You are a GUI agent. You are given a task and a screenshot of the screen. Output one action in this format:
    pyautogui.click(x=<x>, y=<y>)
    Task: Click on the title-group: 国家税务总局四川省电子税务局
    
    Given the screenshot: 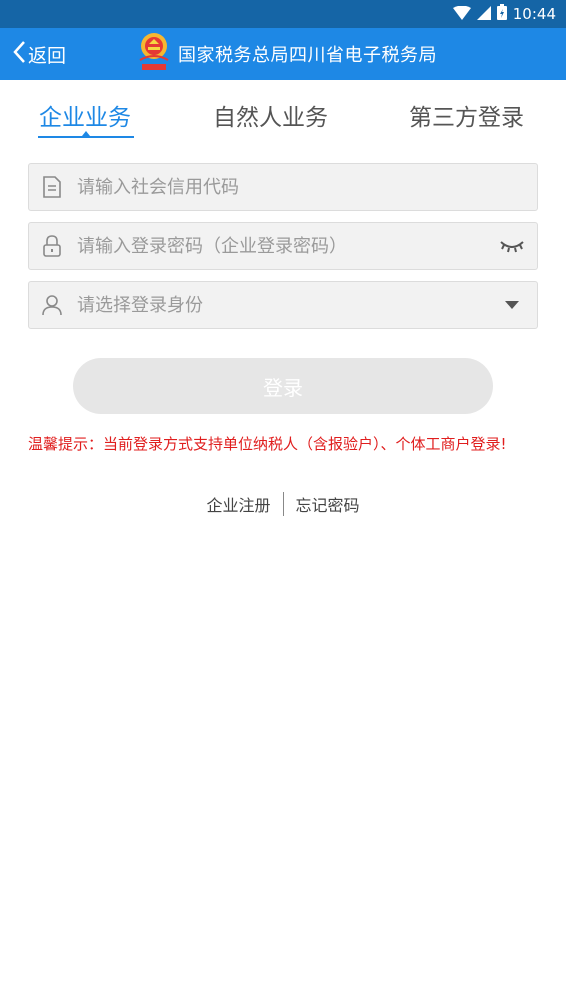 What is the action you would take?
    pyautogui.click(x=286, y=54)
    